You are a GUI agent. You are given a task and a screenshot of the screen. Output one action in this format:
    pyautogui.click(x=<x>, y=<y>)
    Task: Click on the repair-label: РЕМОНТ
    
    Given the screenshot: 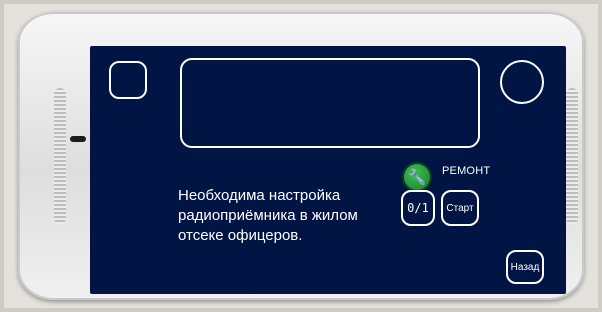 What is the action you would take?
    pyautogui.click(x=466, y=171)
    